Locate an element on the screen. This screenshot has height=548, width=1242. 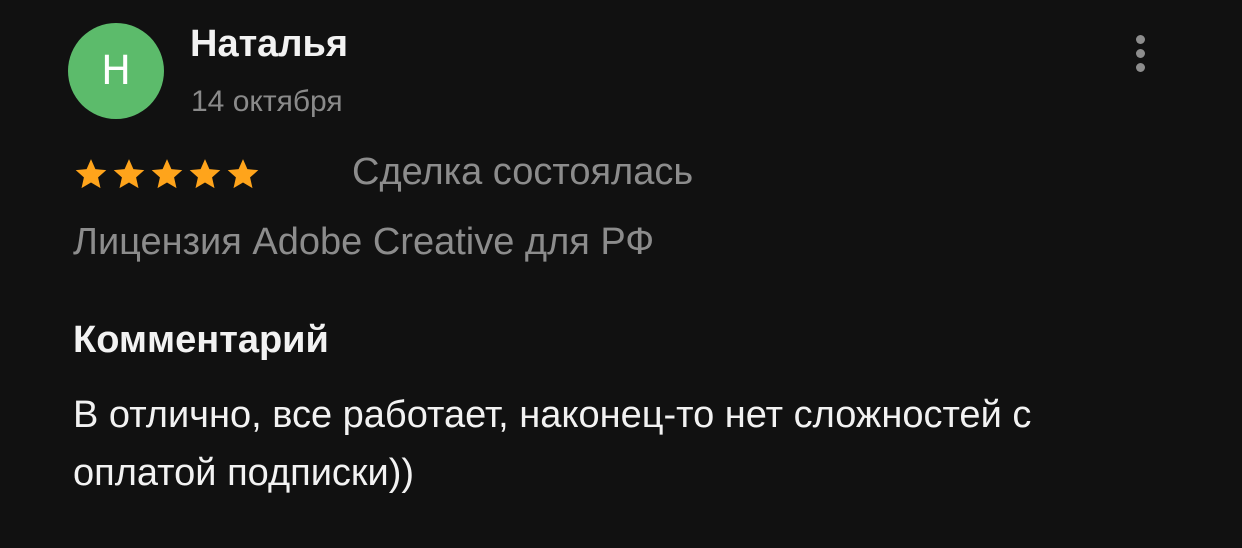
avatar-letter: Н is located at coordinates (116, 71).